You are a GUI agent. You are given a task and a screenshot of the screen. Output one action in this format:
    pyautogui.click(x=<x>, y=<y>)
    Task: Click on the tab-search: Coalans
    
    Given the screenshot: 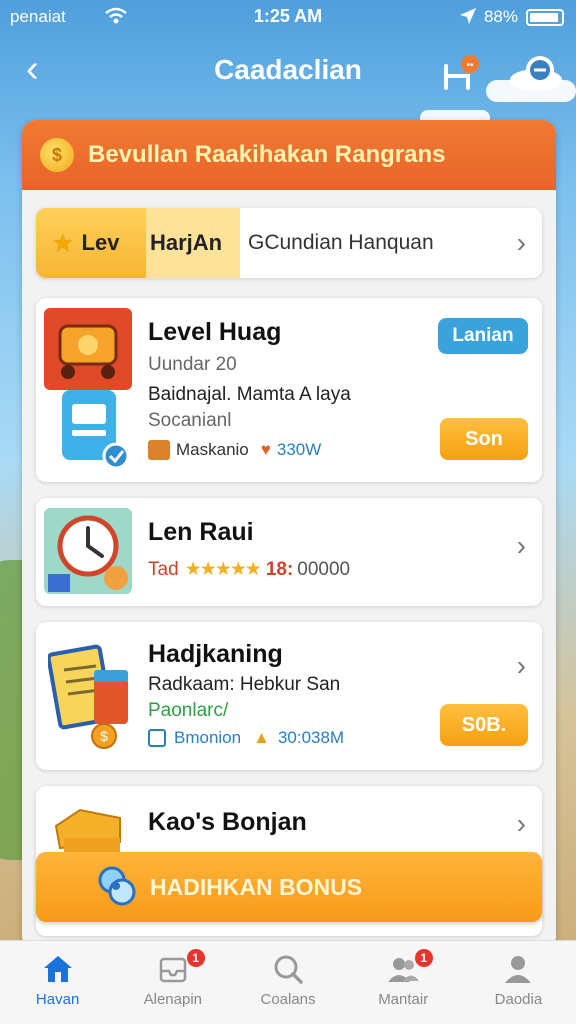 What is the action you would take?
    pyautogui.click(x=287, y=982)
    